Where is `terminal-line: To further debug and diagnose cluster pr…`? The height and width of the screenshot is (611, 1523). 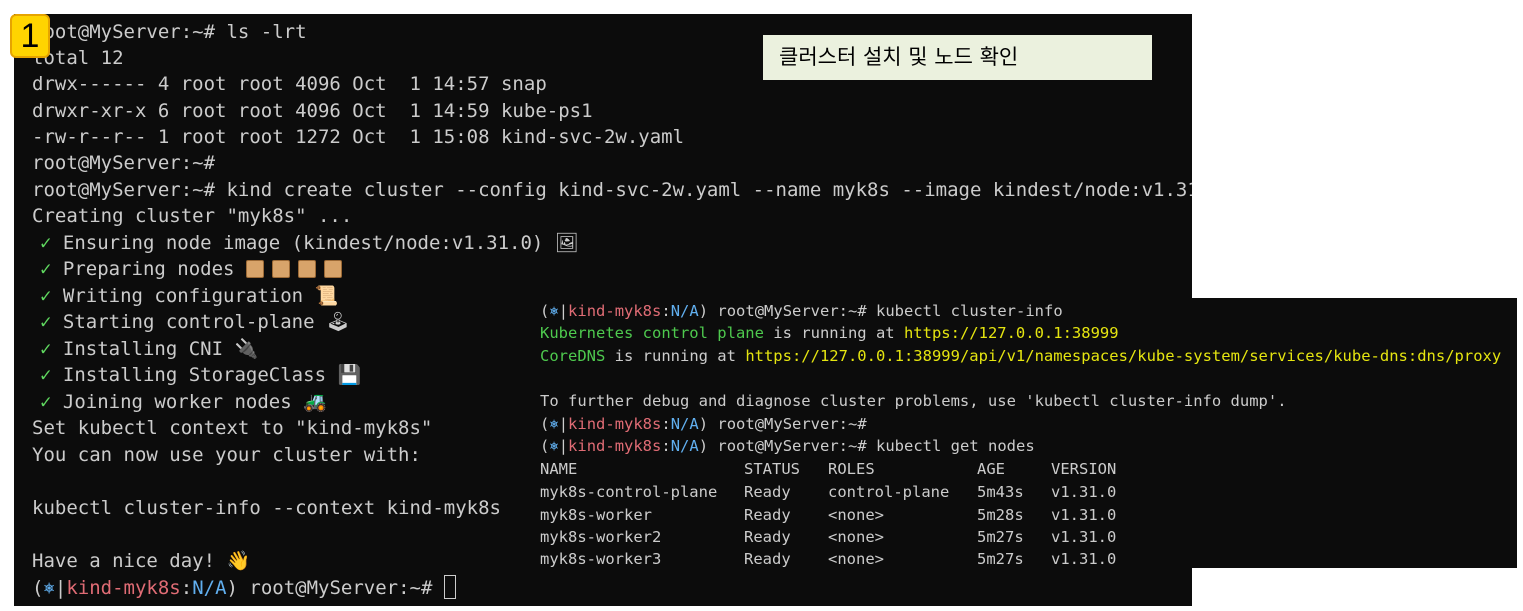 terminal-line: To further debug and diagnose cluster pr… is located at coordinates (913, 401).